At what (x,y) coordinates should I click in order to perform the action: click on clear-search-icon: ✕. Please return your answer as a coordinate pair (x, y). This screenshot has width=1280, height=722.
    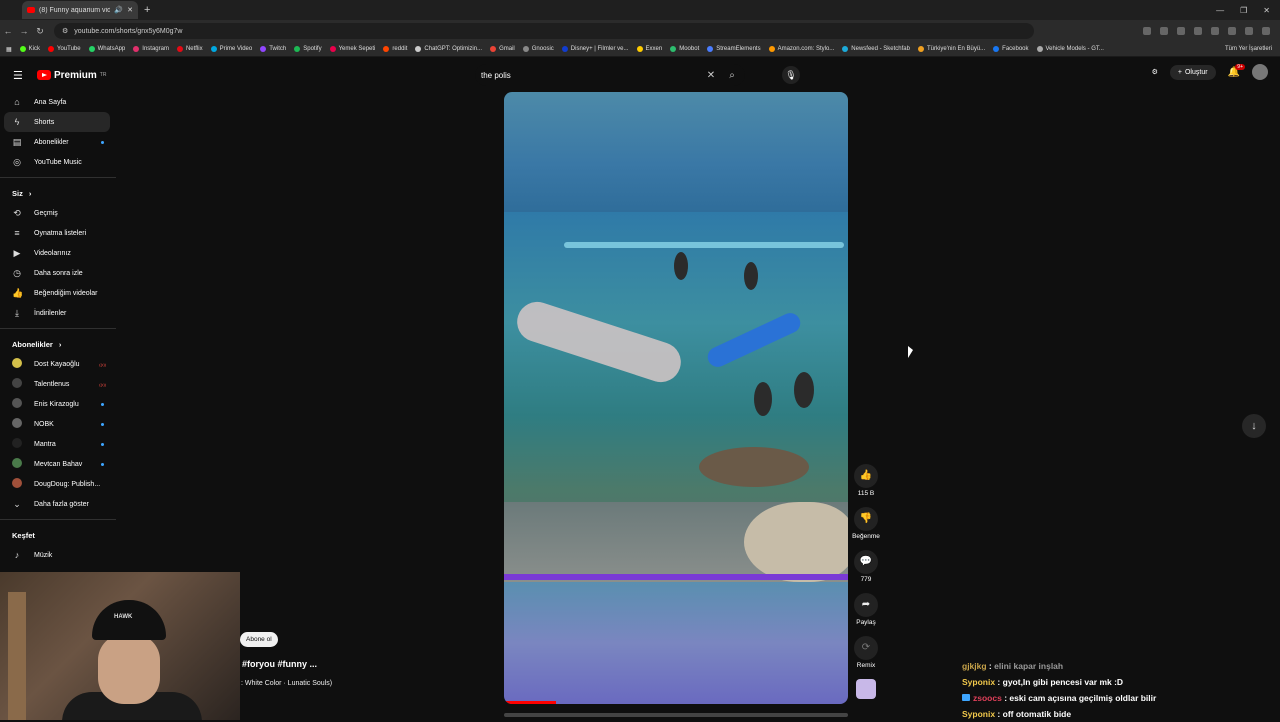
    Looking at the image, I should click on (711, 75).